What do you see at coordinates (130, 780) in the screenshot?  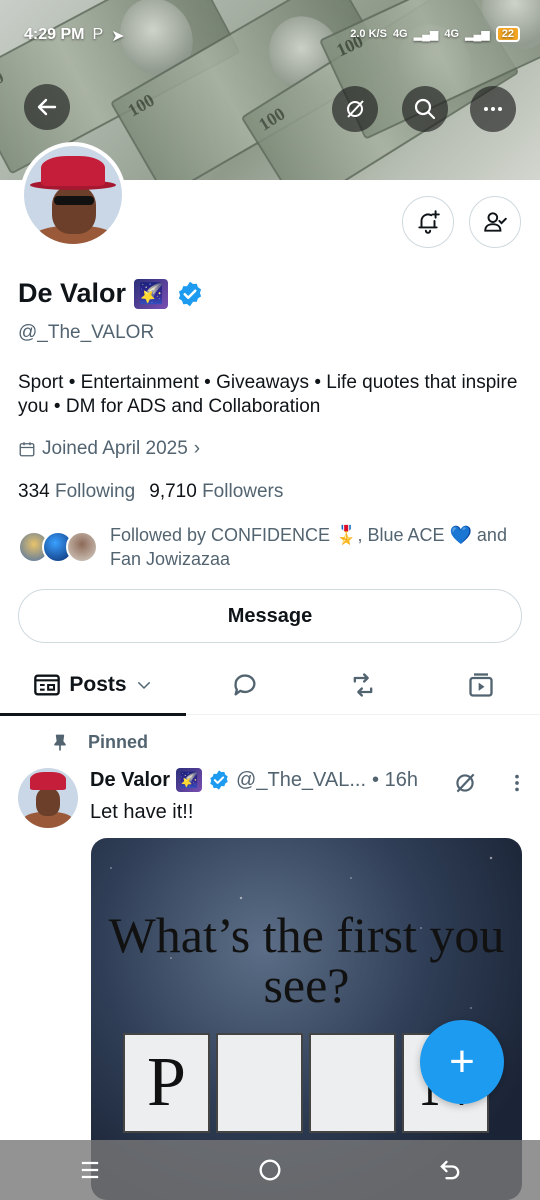 I see `post-author-name: De Valor` at bounding box center [130, 780].